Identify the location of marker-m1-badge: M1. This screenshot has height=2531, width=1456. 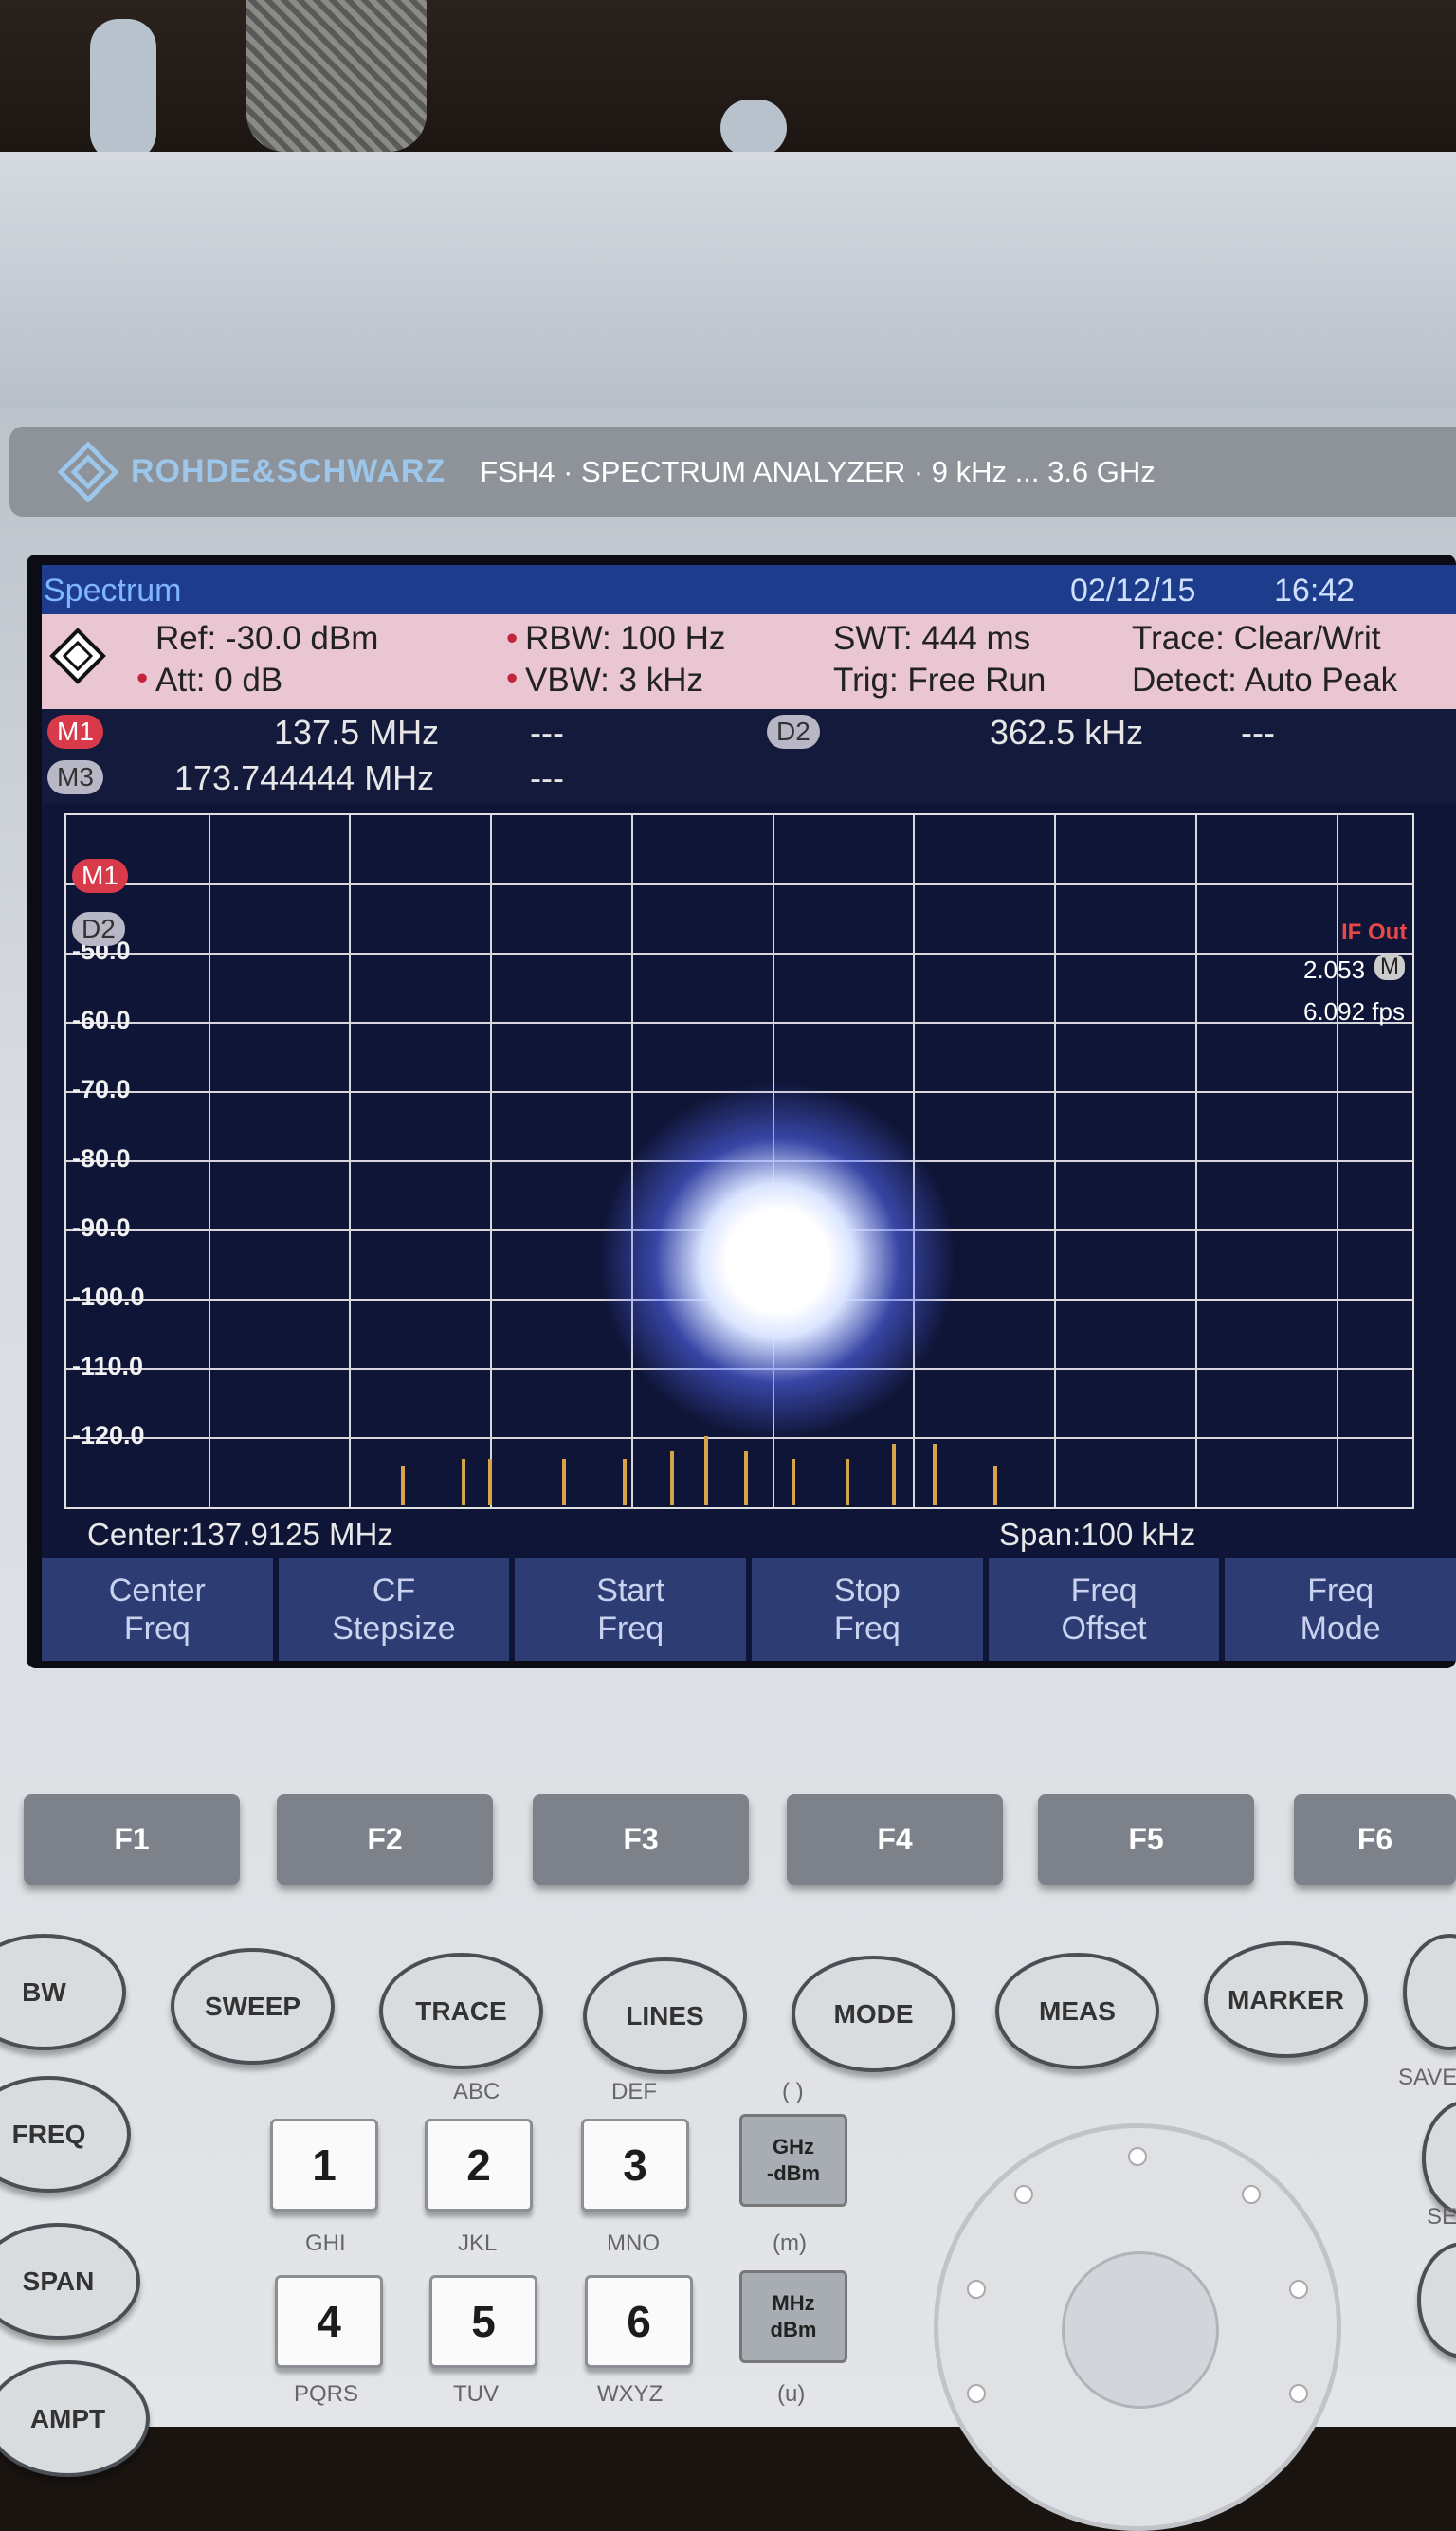
(75, 732).